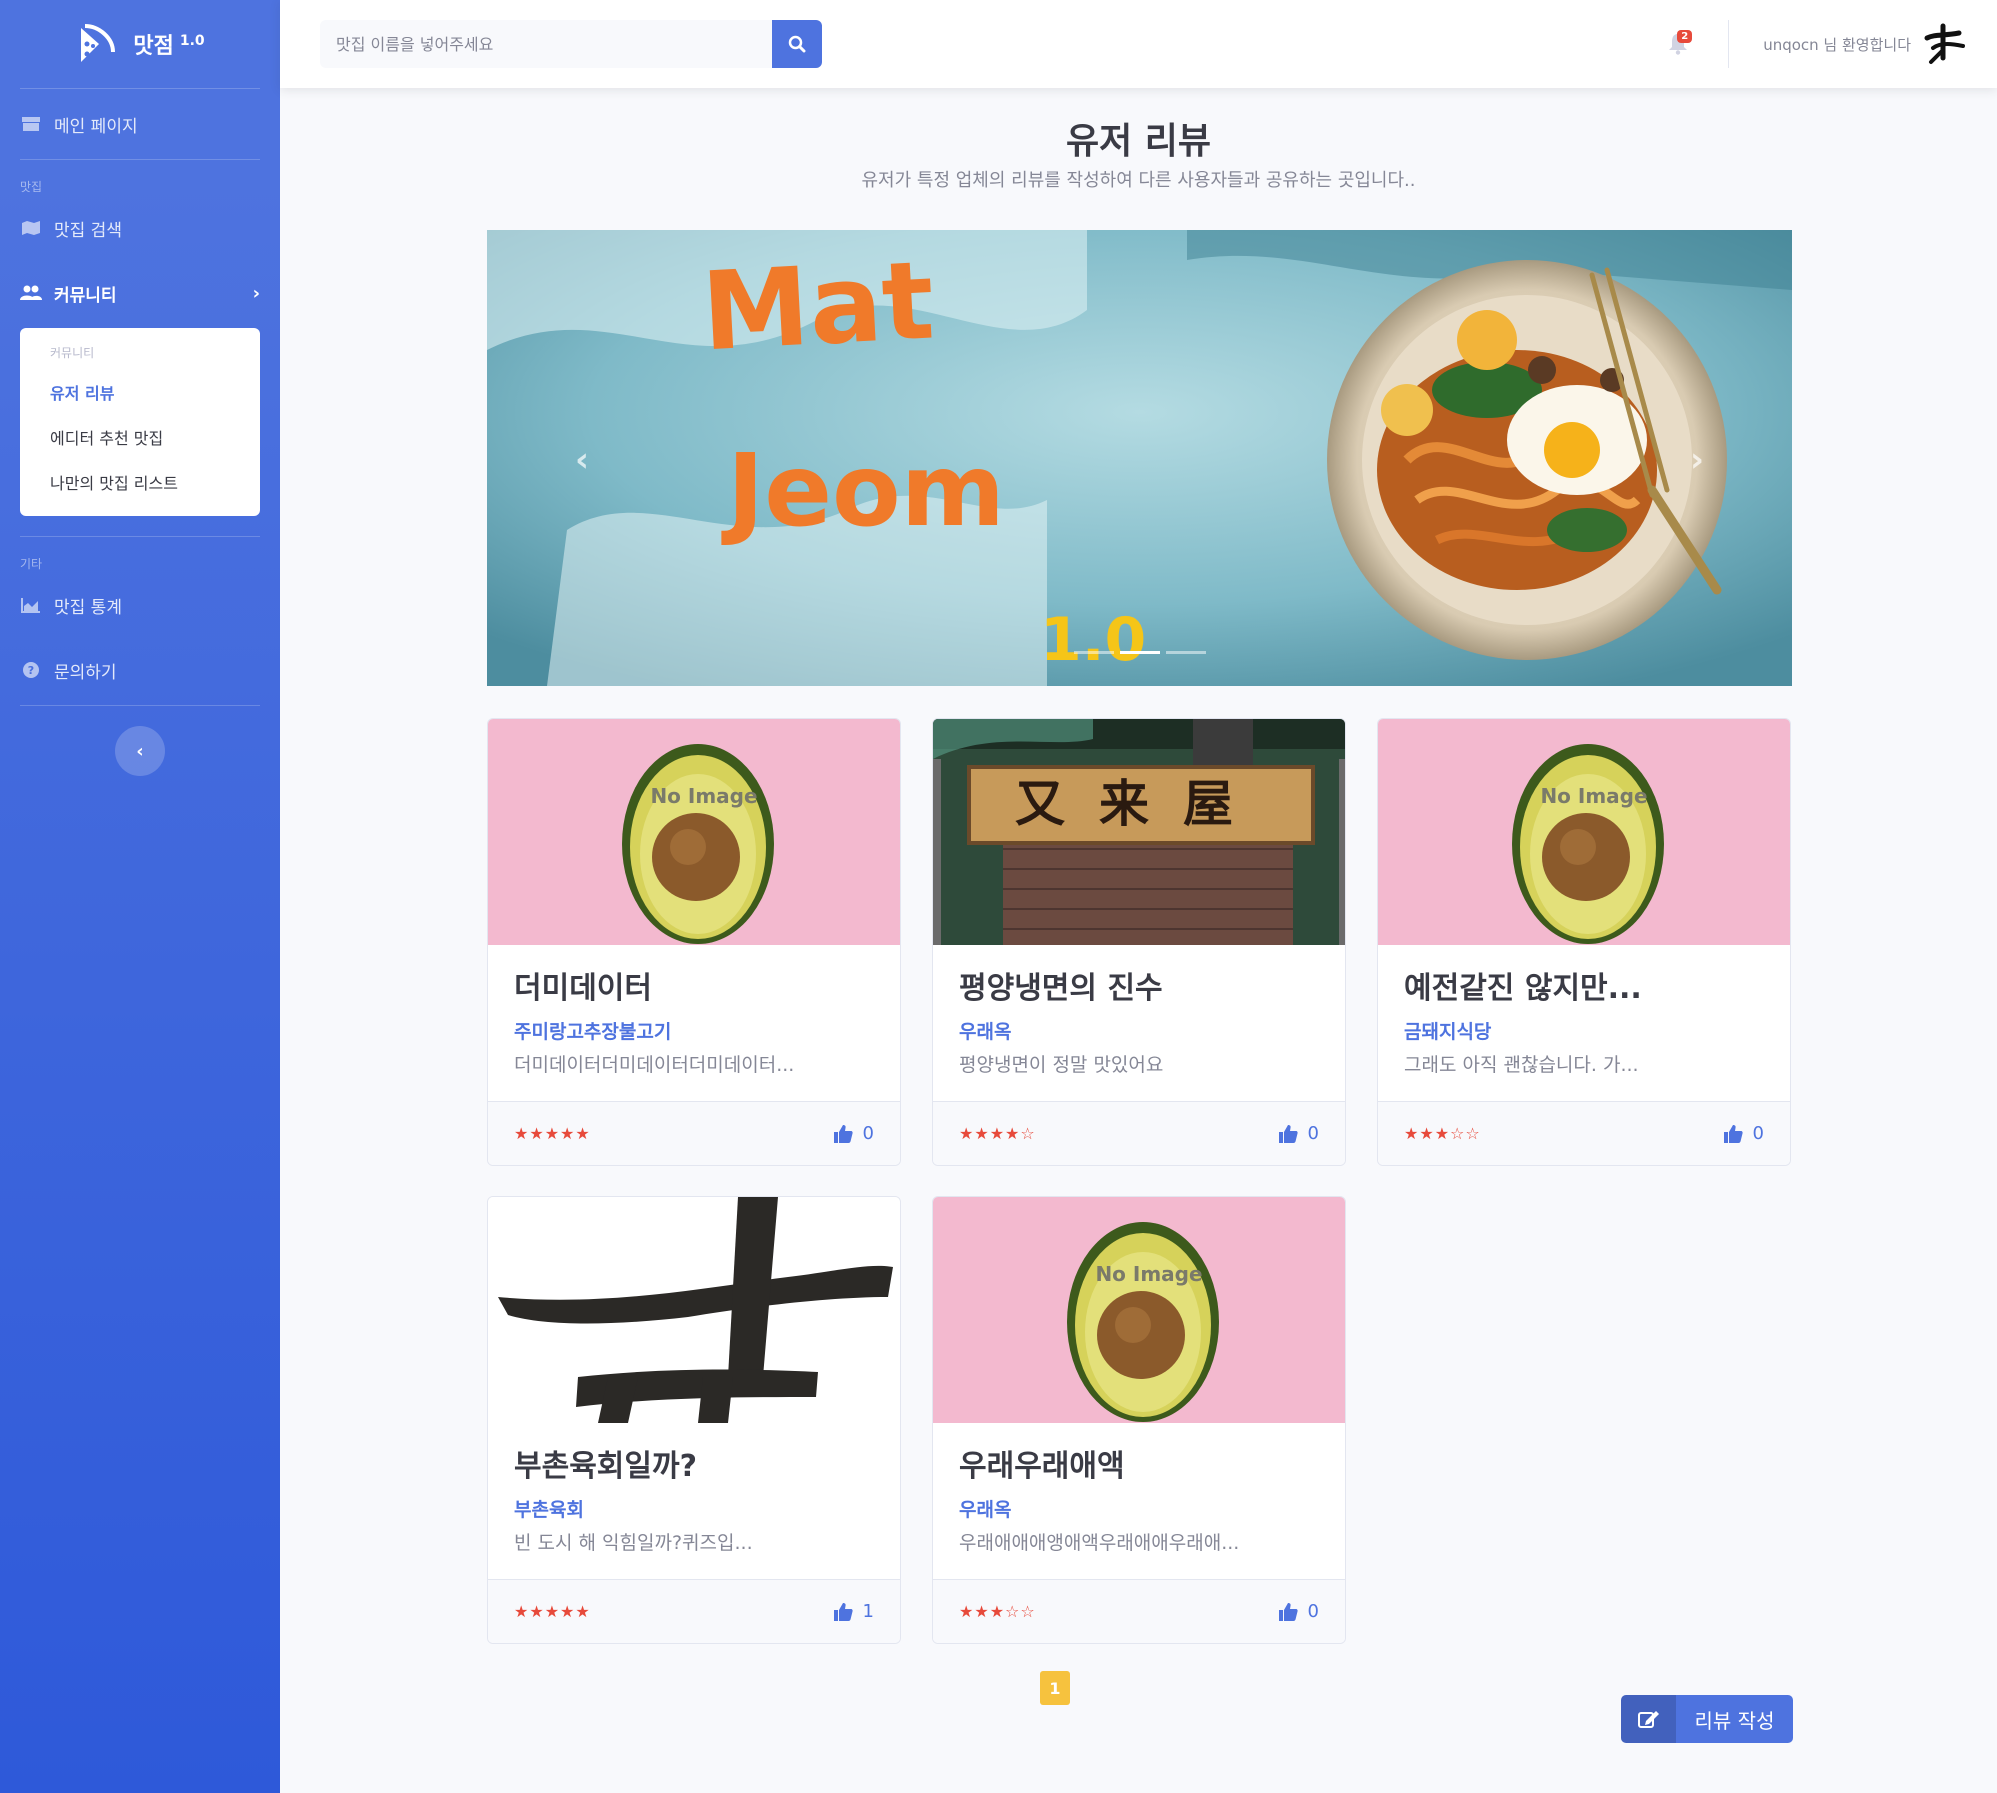 The width and height of the screenshot is (1997, 1793). I want to click on search-icon, so click(797, 44).